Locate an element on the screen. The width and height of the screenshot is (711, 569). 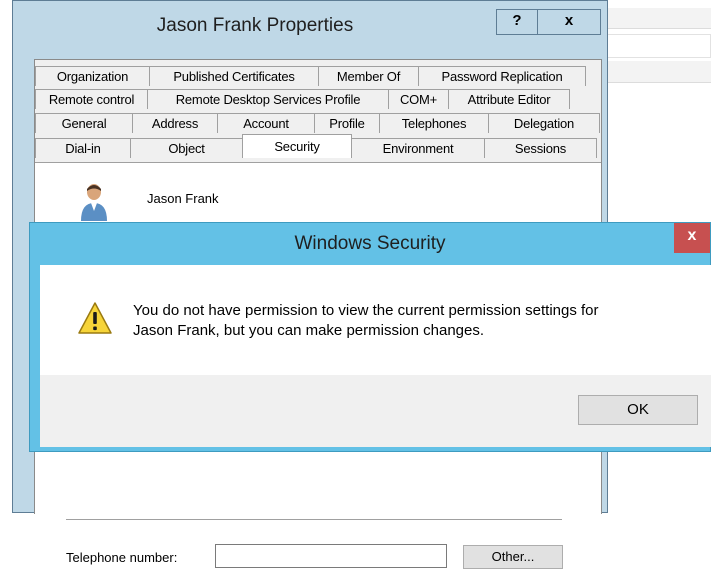
security-close-button: x is located at coordinates (692, 238).